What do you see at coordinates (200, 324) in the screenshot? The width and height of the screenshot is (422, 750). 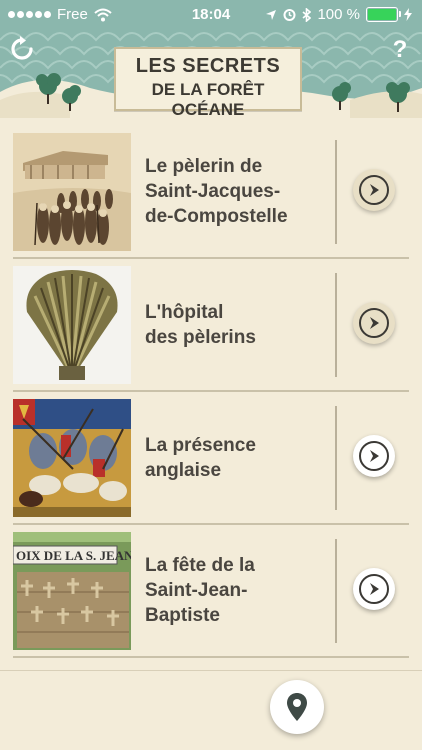 I see `list-item-label: L'hôpital des pèlerins` at bounding box center [200, 324].